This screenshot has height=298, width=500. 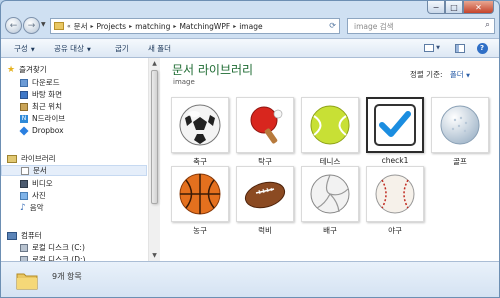 What do you see at coordinates (440, 74) in the screenshot?
I see `arrange-by: 정렬 기준: 폴더 ▼` at bounding box center [440, 74].